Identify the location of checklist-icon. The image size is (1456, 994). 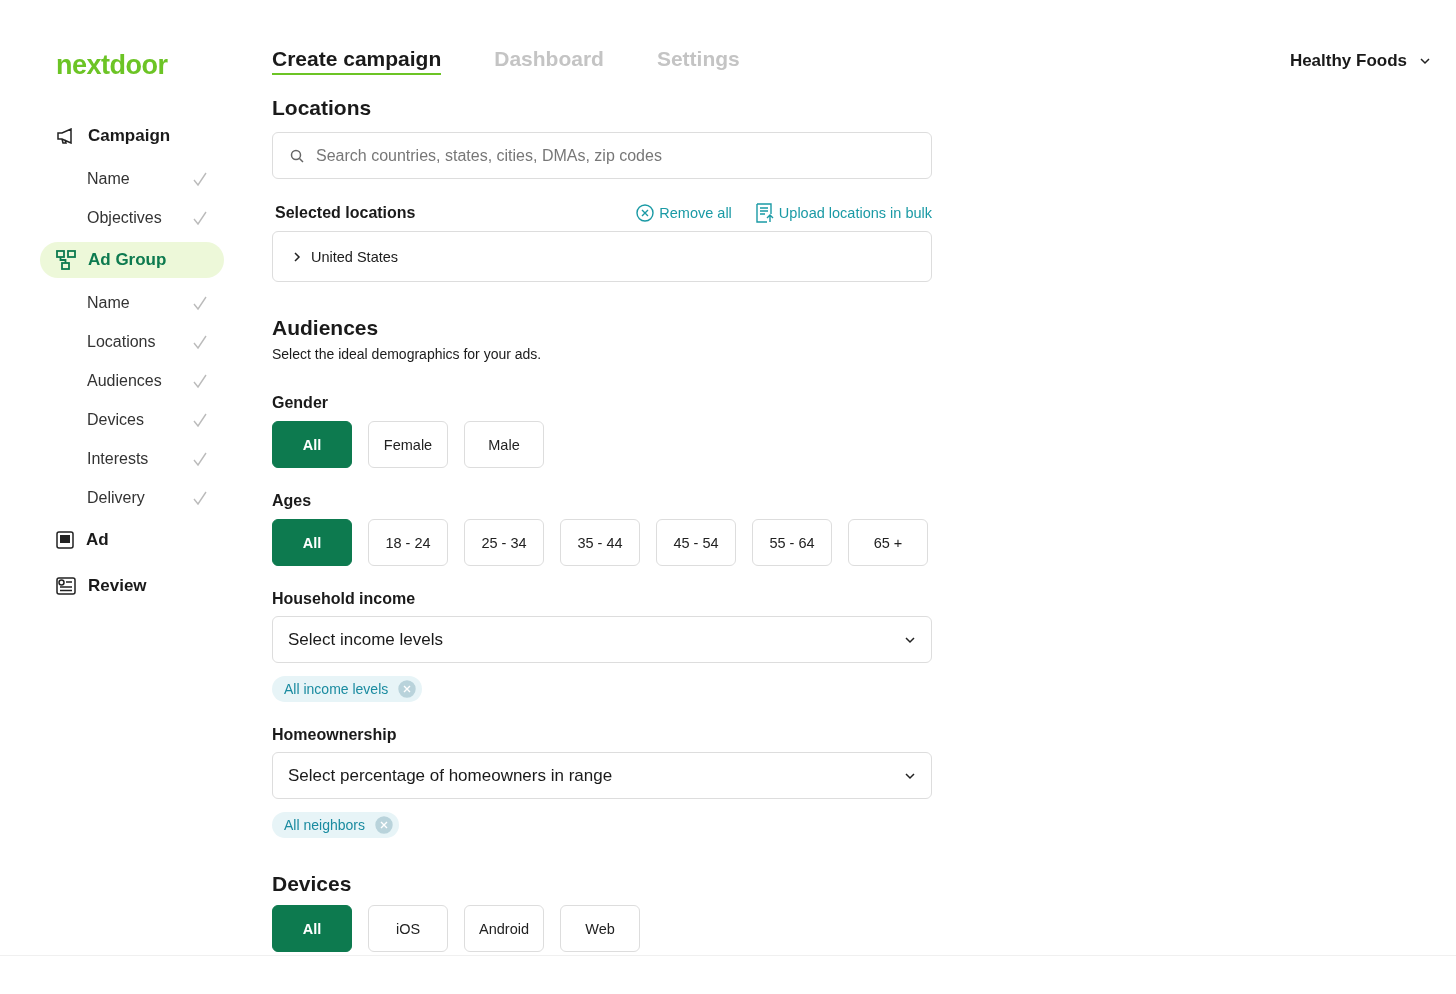
(66, 586).